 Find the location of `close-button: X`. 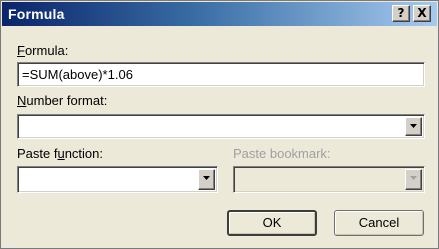

close-button: X is located at coordinates (422, 13).